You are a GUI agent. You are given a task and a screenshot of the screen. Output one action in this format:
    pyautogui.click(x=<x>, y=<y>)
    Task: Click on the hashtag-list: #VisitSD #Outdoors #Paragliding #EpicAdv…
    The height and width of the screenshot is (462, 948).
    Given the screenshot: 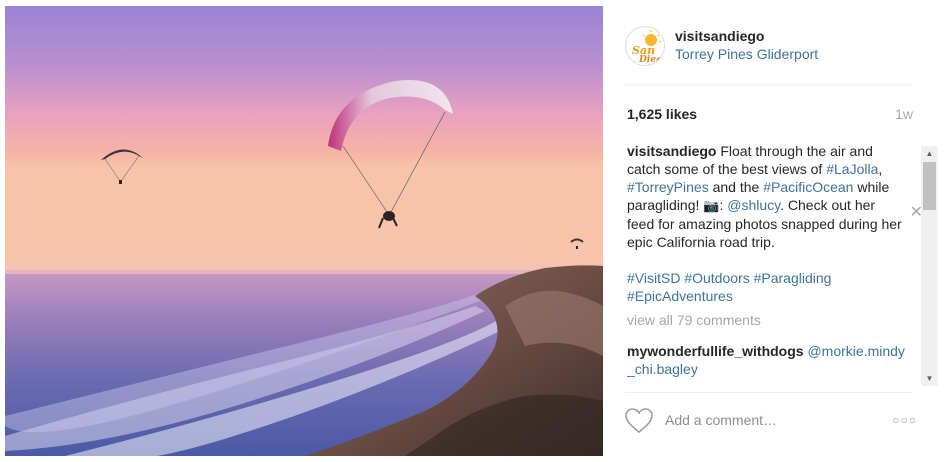 What is the action you would take?
    pyautogui.click(x=766, y=287)
    